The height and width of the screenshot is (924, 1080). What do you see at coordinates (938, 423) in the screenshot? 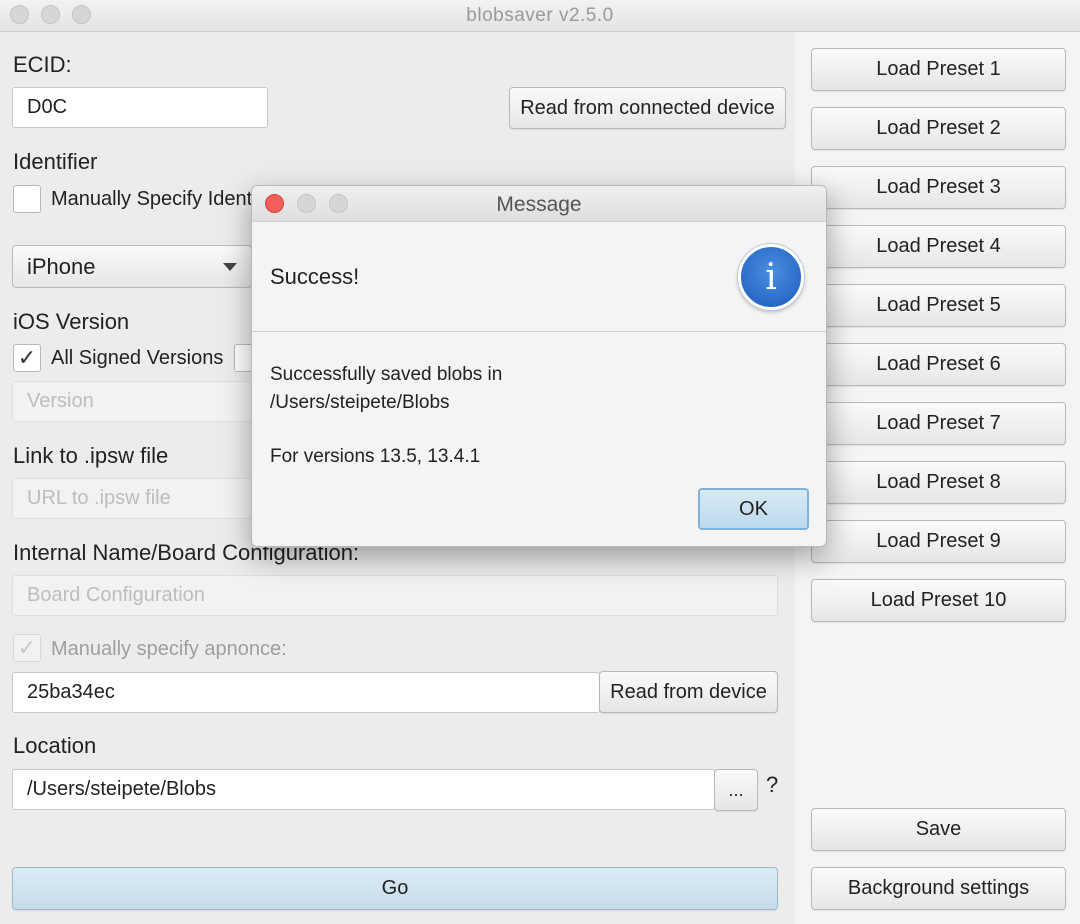
I see `load-preset-7-button: Load Preset 7` at bounding box center [938, 423].